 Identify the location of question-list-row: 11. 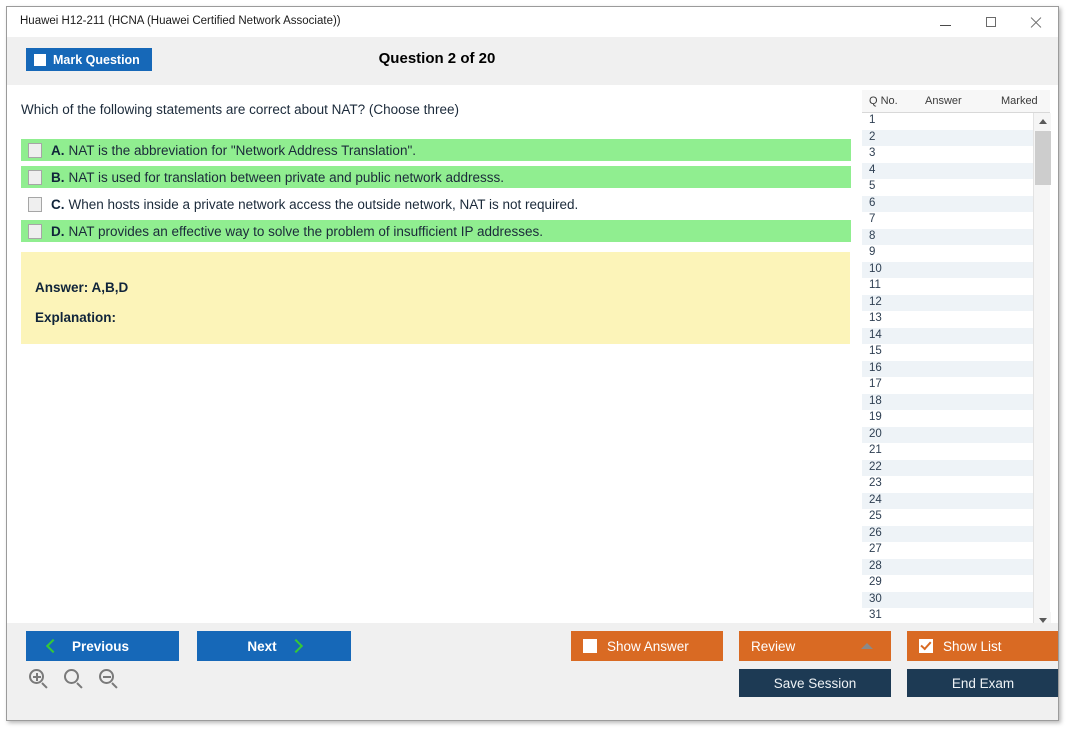
(947, 286).